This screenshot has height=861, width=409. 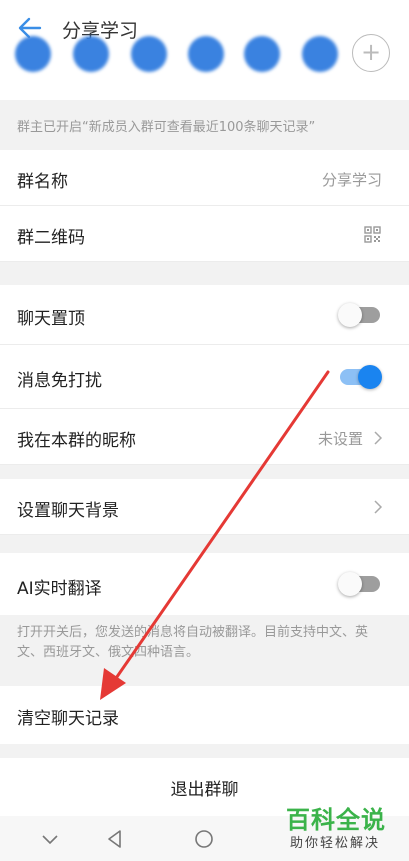 I want to click on pin-chat-toggle, so click(x=359, y=315).